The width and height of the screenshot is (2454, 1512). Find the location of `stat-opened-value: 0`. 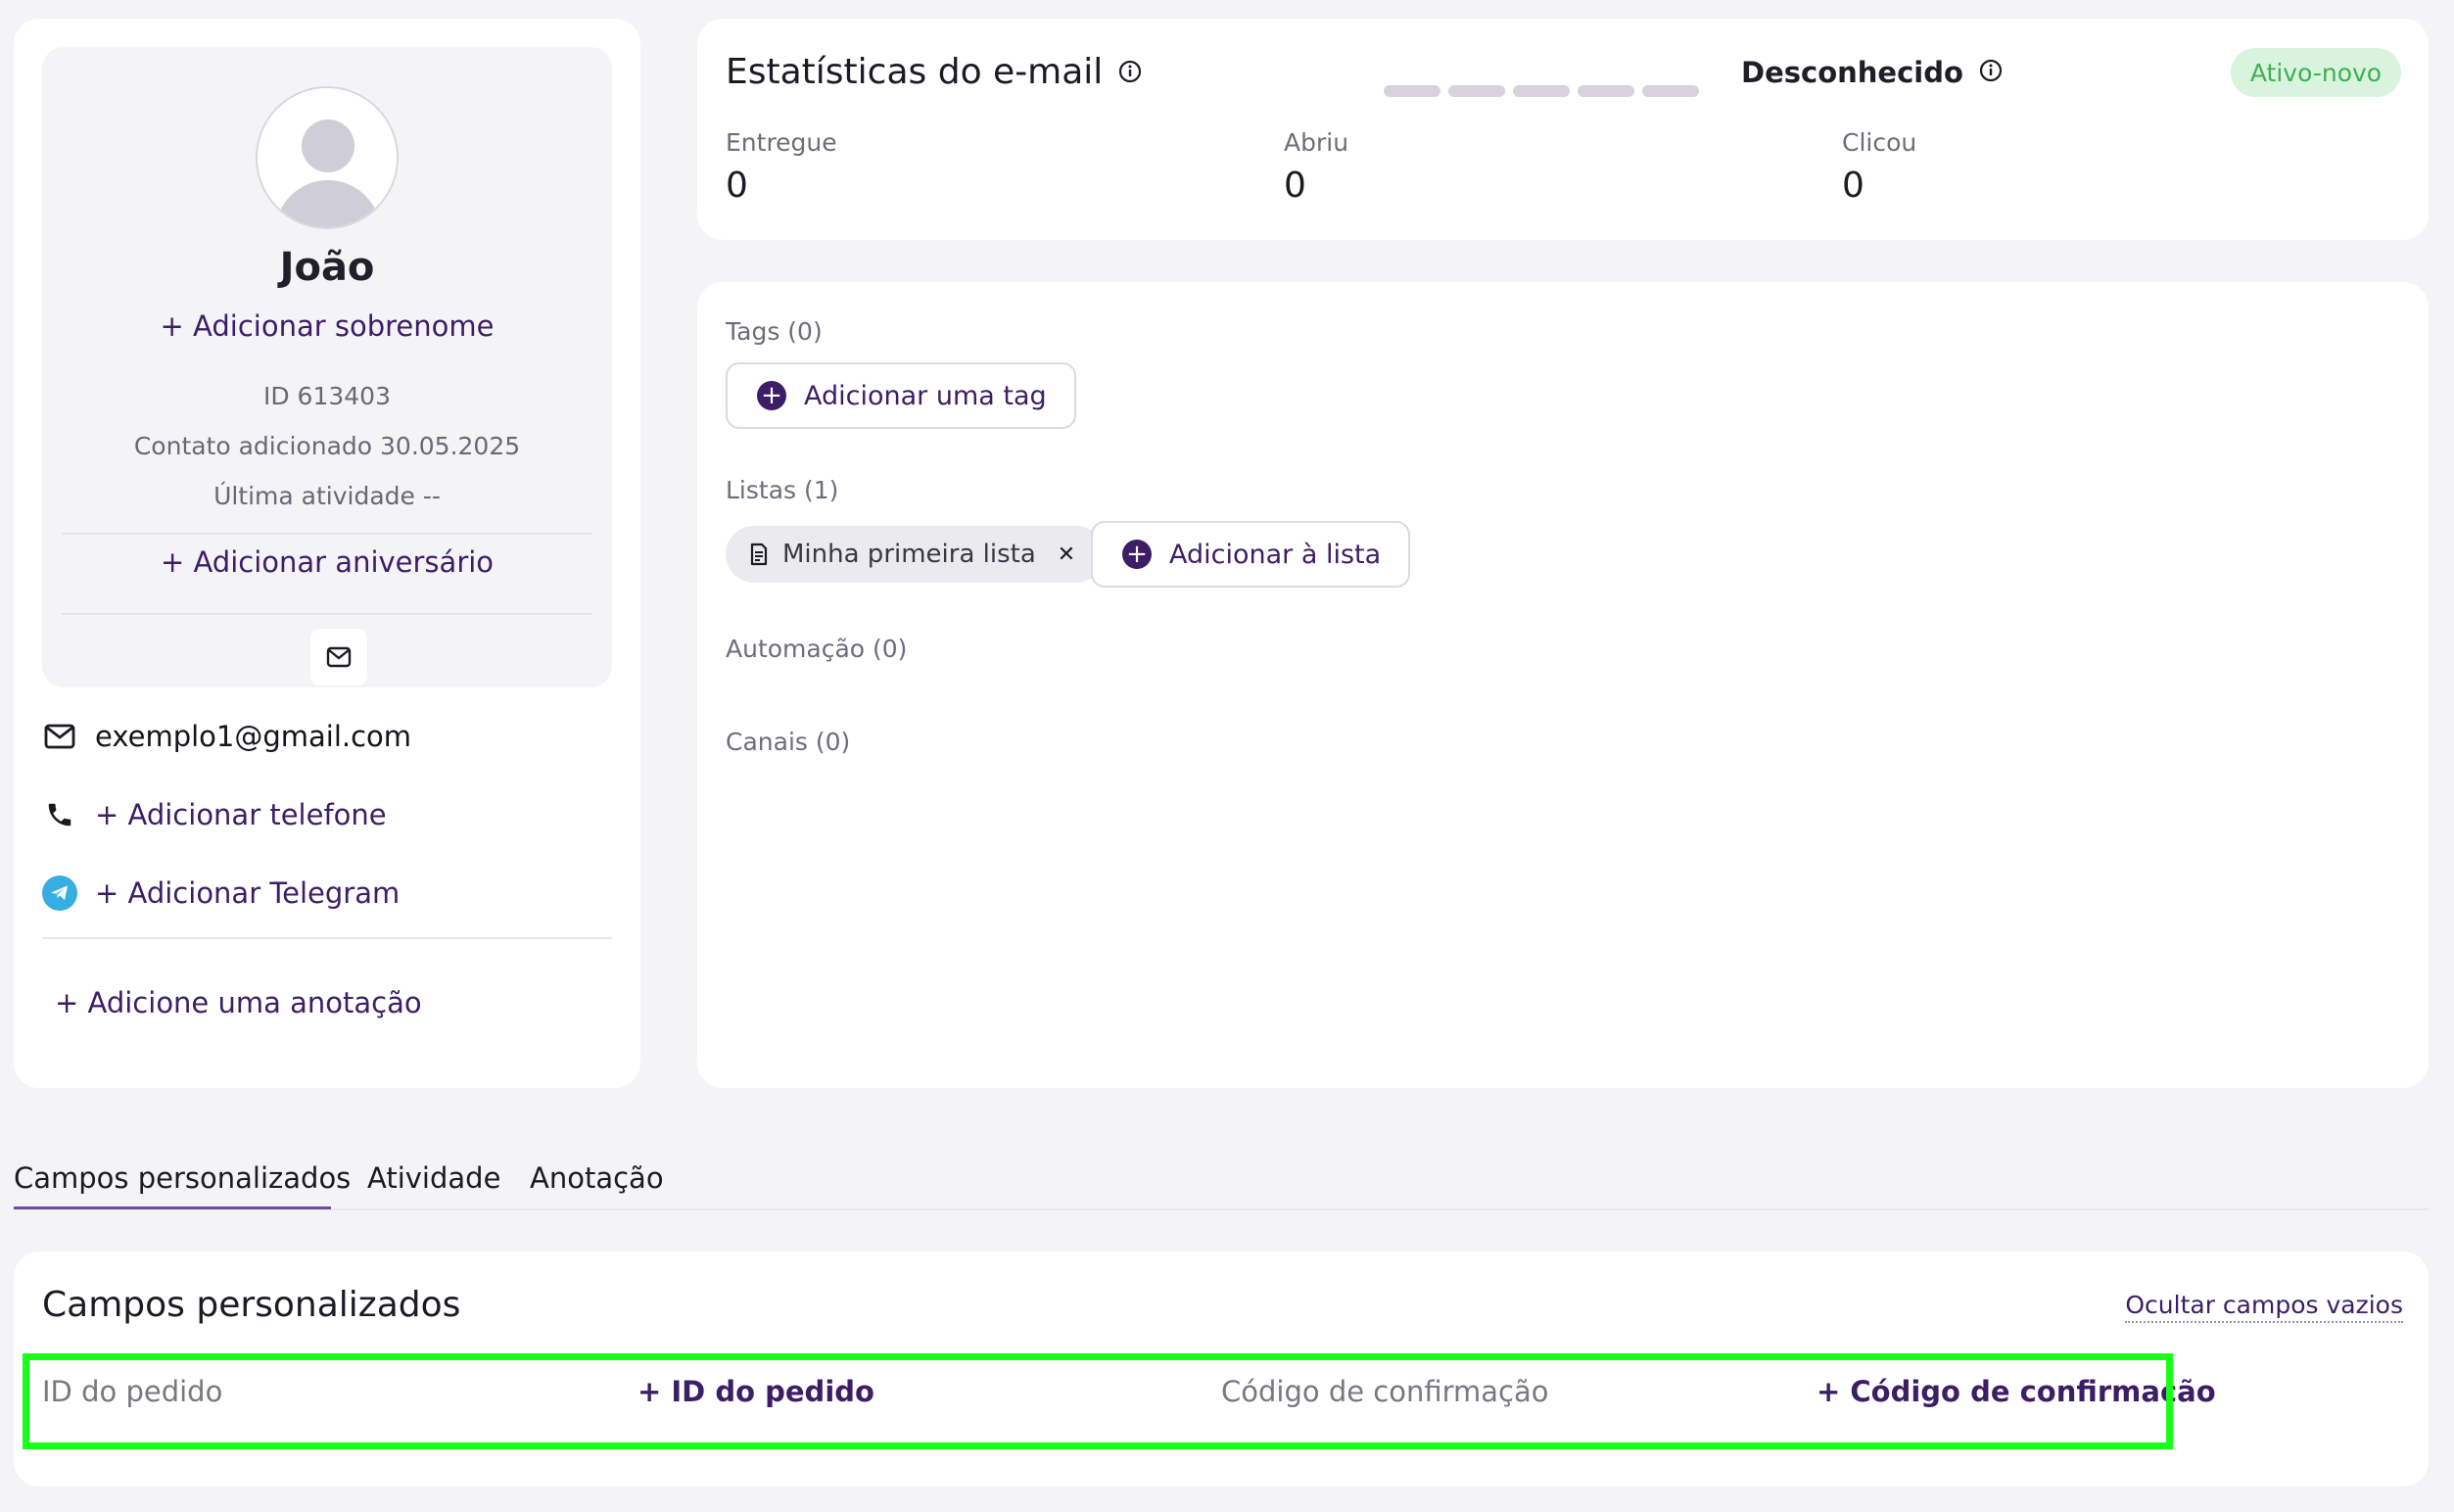

stat-opened-value: 0 is located at coordinates (1295, 185).